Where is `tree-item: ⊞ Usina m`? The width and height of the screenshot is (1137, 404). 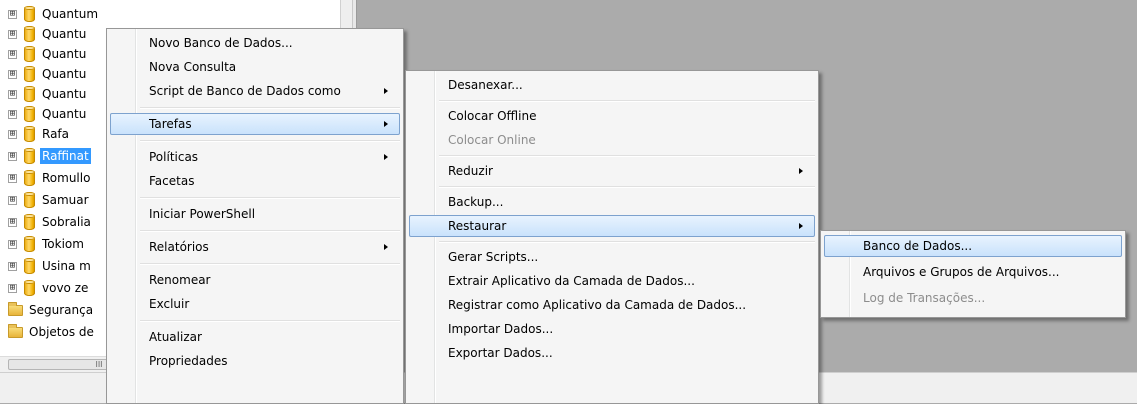 tree-item: ⊞ Usina m is located at coordinates (50, 266).